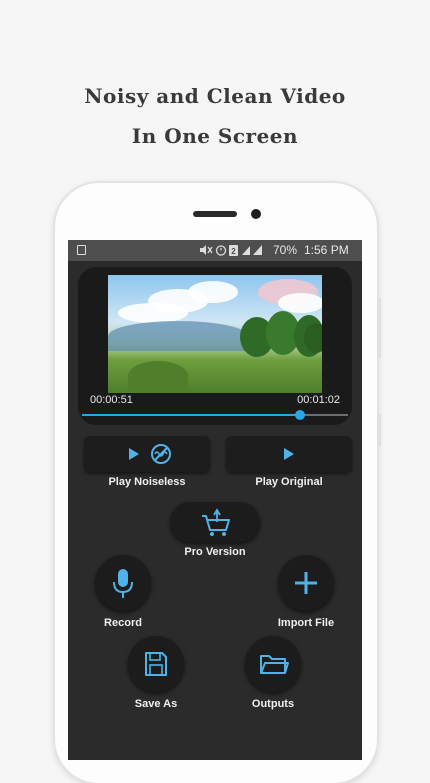  I want to click on current-time: 00:00:51, so click(111, 400).